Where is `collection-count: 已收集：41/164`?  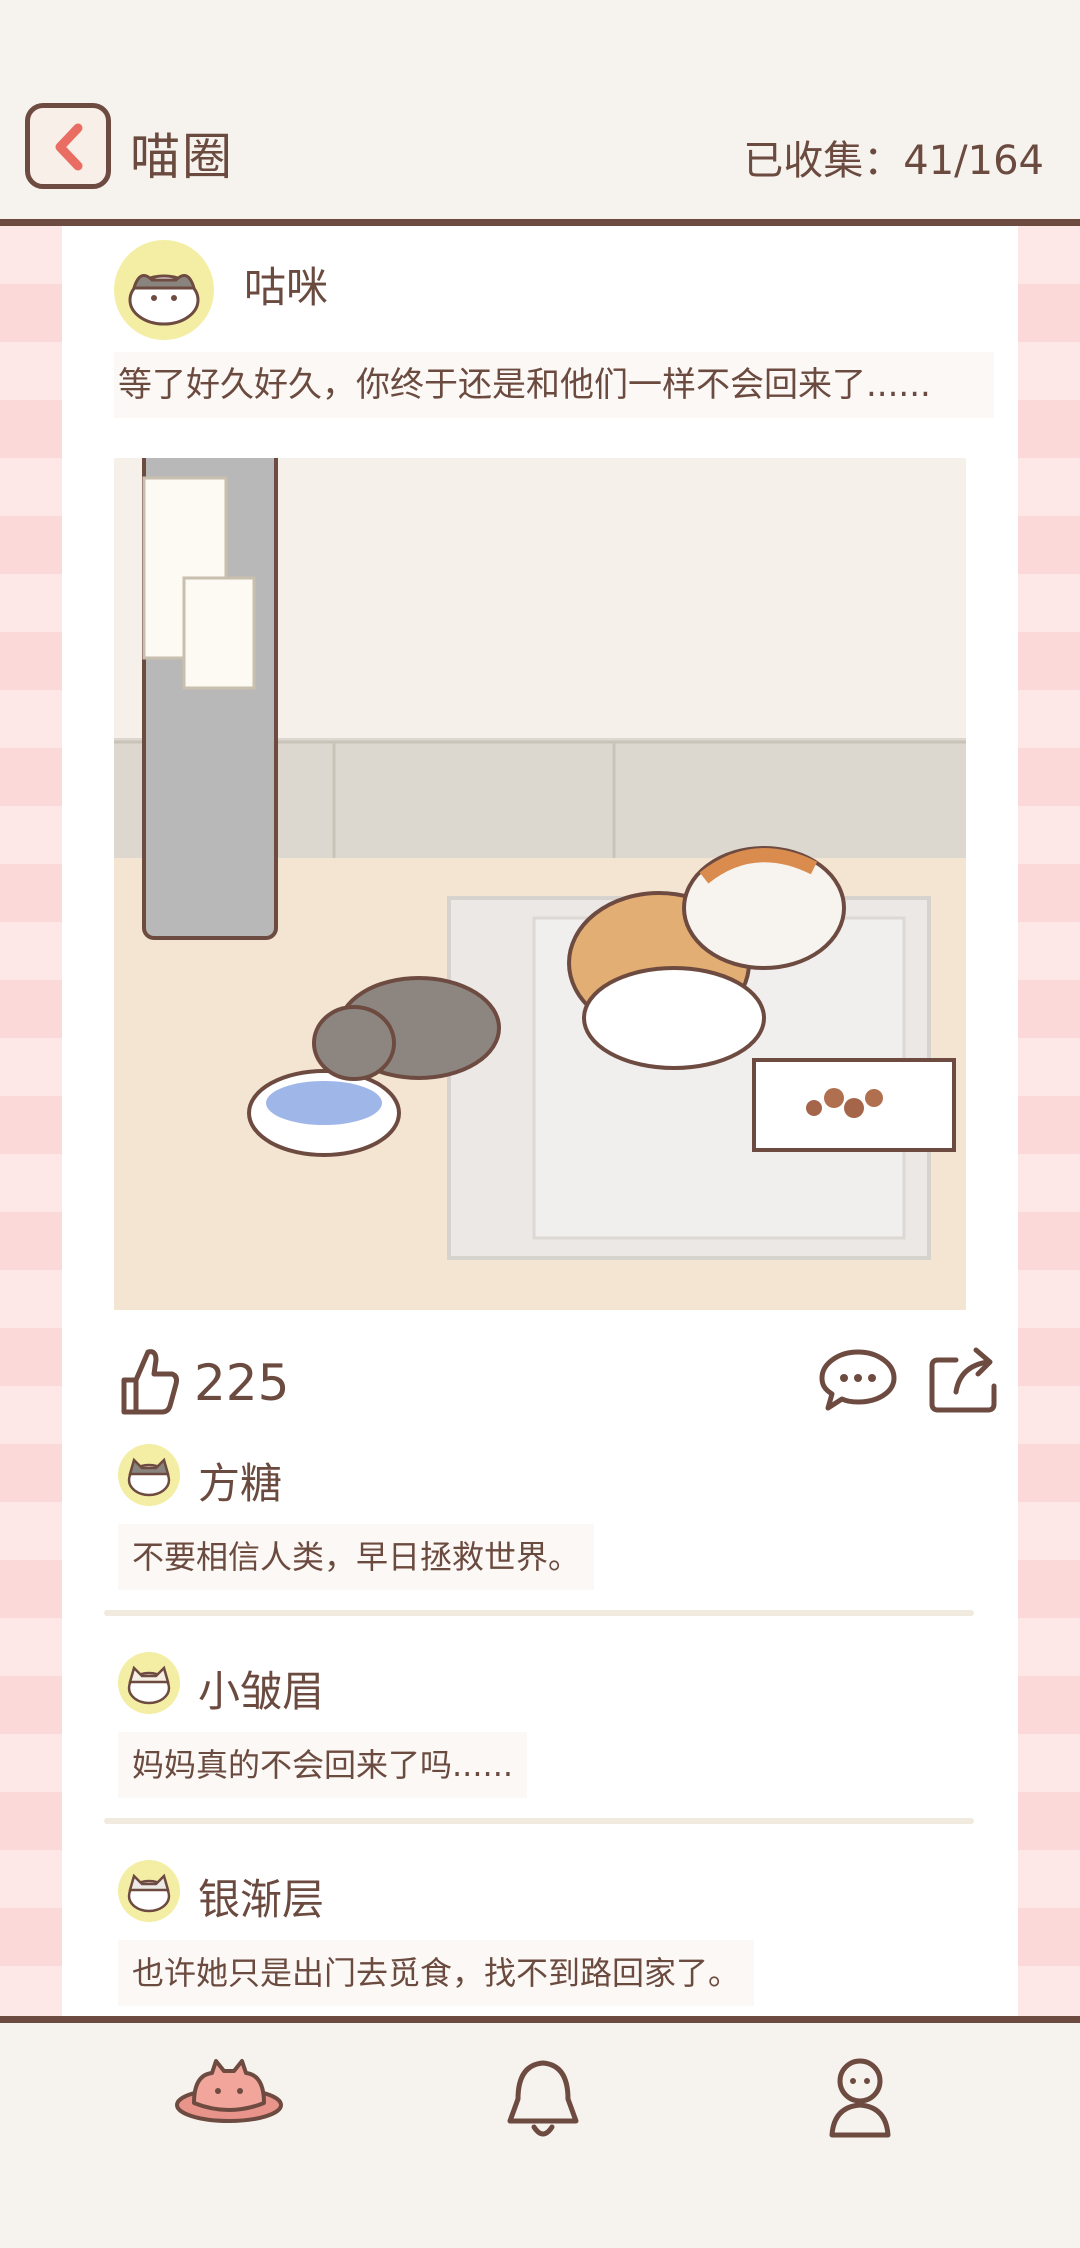 collection-count: 已收集：41/164 is located at coordinates (893, 161).